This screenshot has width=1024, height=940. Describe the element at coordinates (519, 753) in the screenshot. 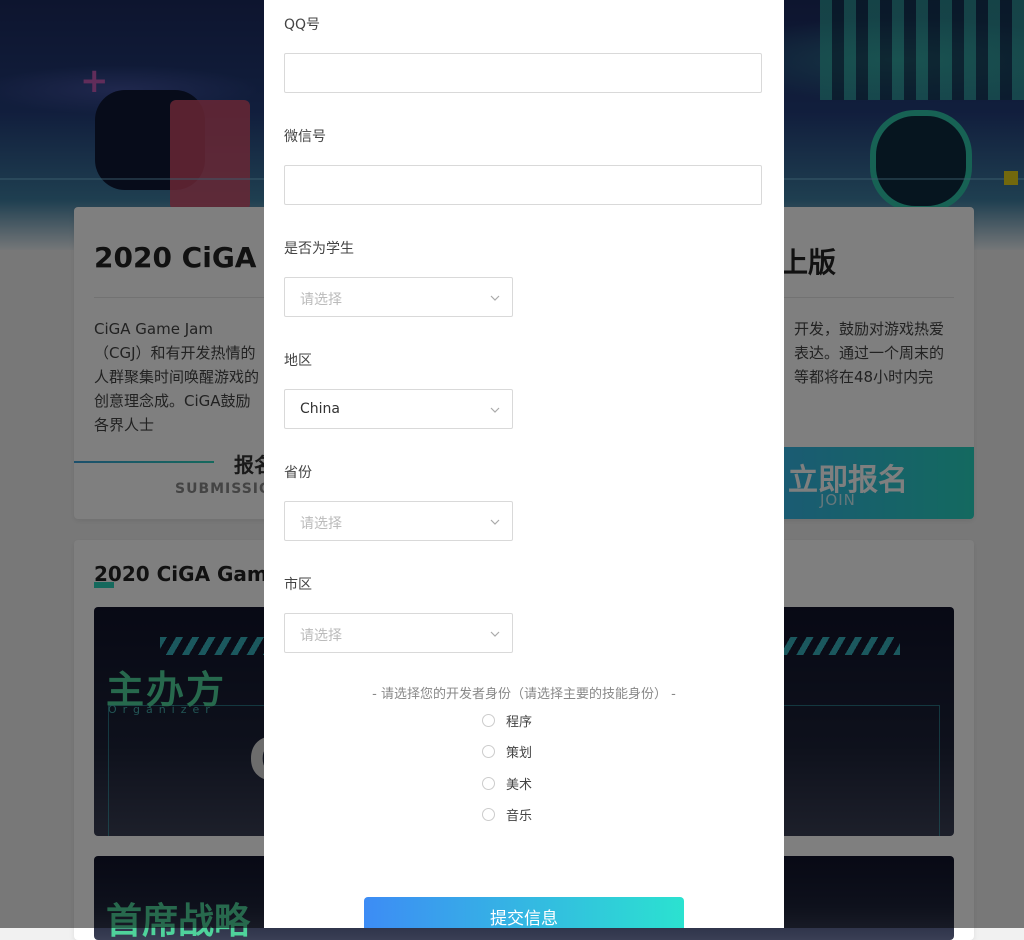

I see `radio-label: 策划` at that location.